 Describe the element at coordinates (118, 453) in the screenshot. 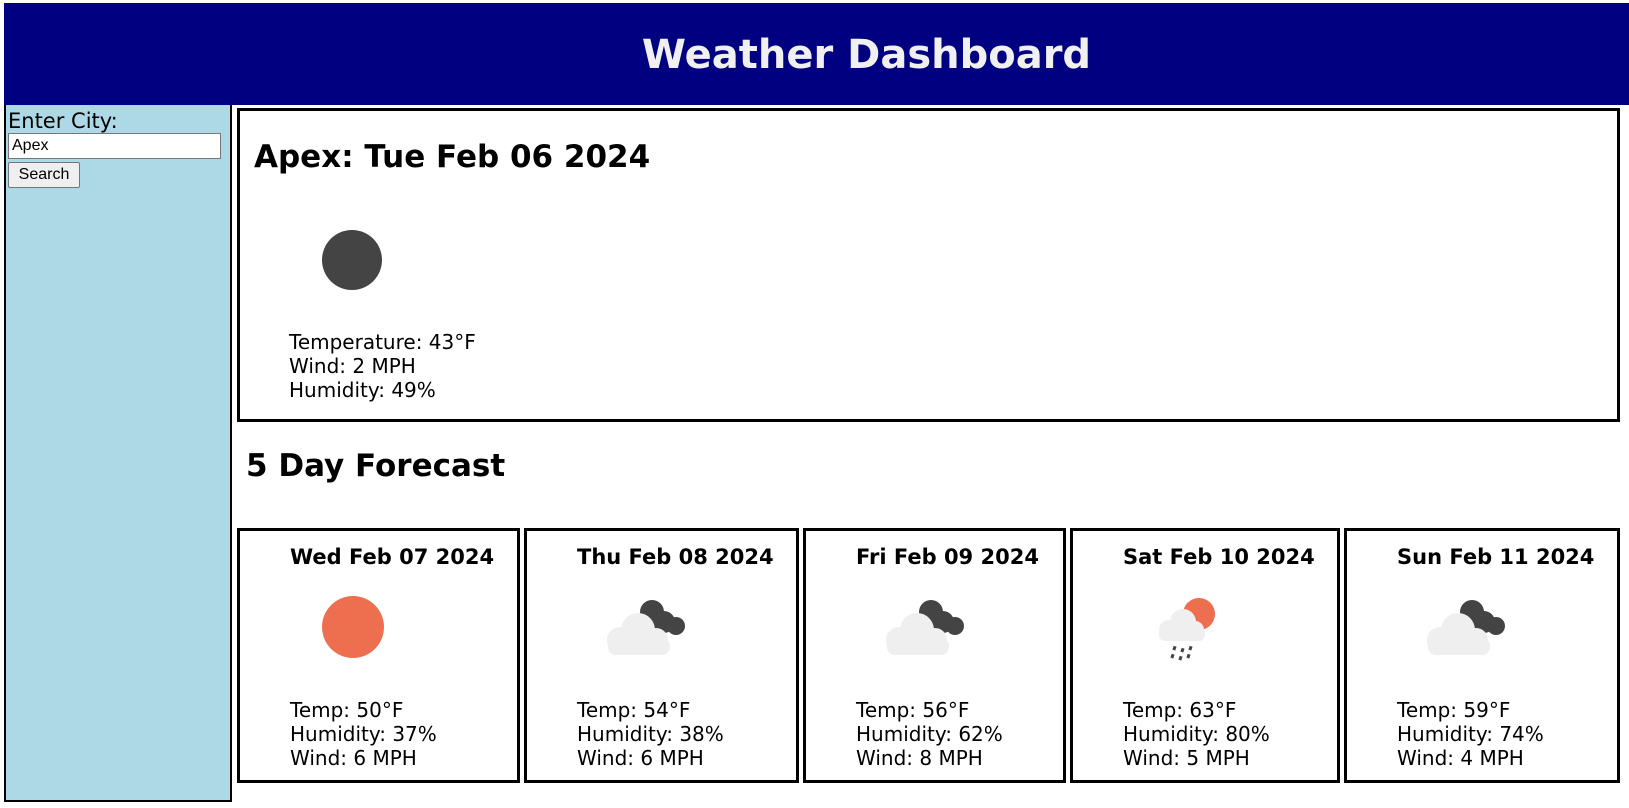

I see `sidebar: Enter City: Search` at that location.